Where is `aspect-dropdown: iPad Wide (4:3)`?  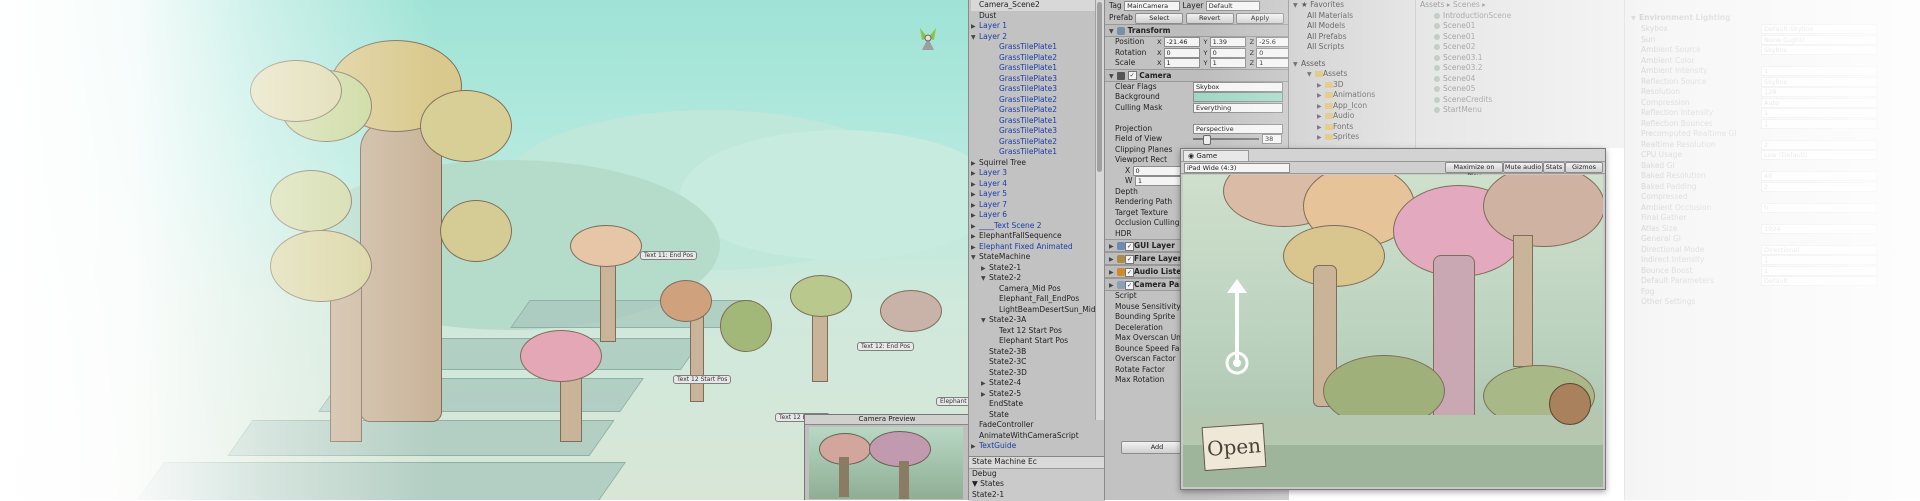 aspect-dropdown: iPad Wide (4:3) is located at coordinates (1237, 168).